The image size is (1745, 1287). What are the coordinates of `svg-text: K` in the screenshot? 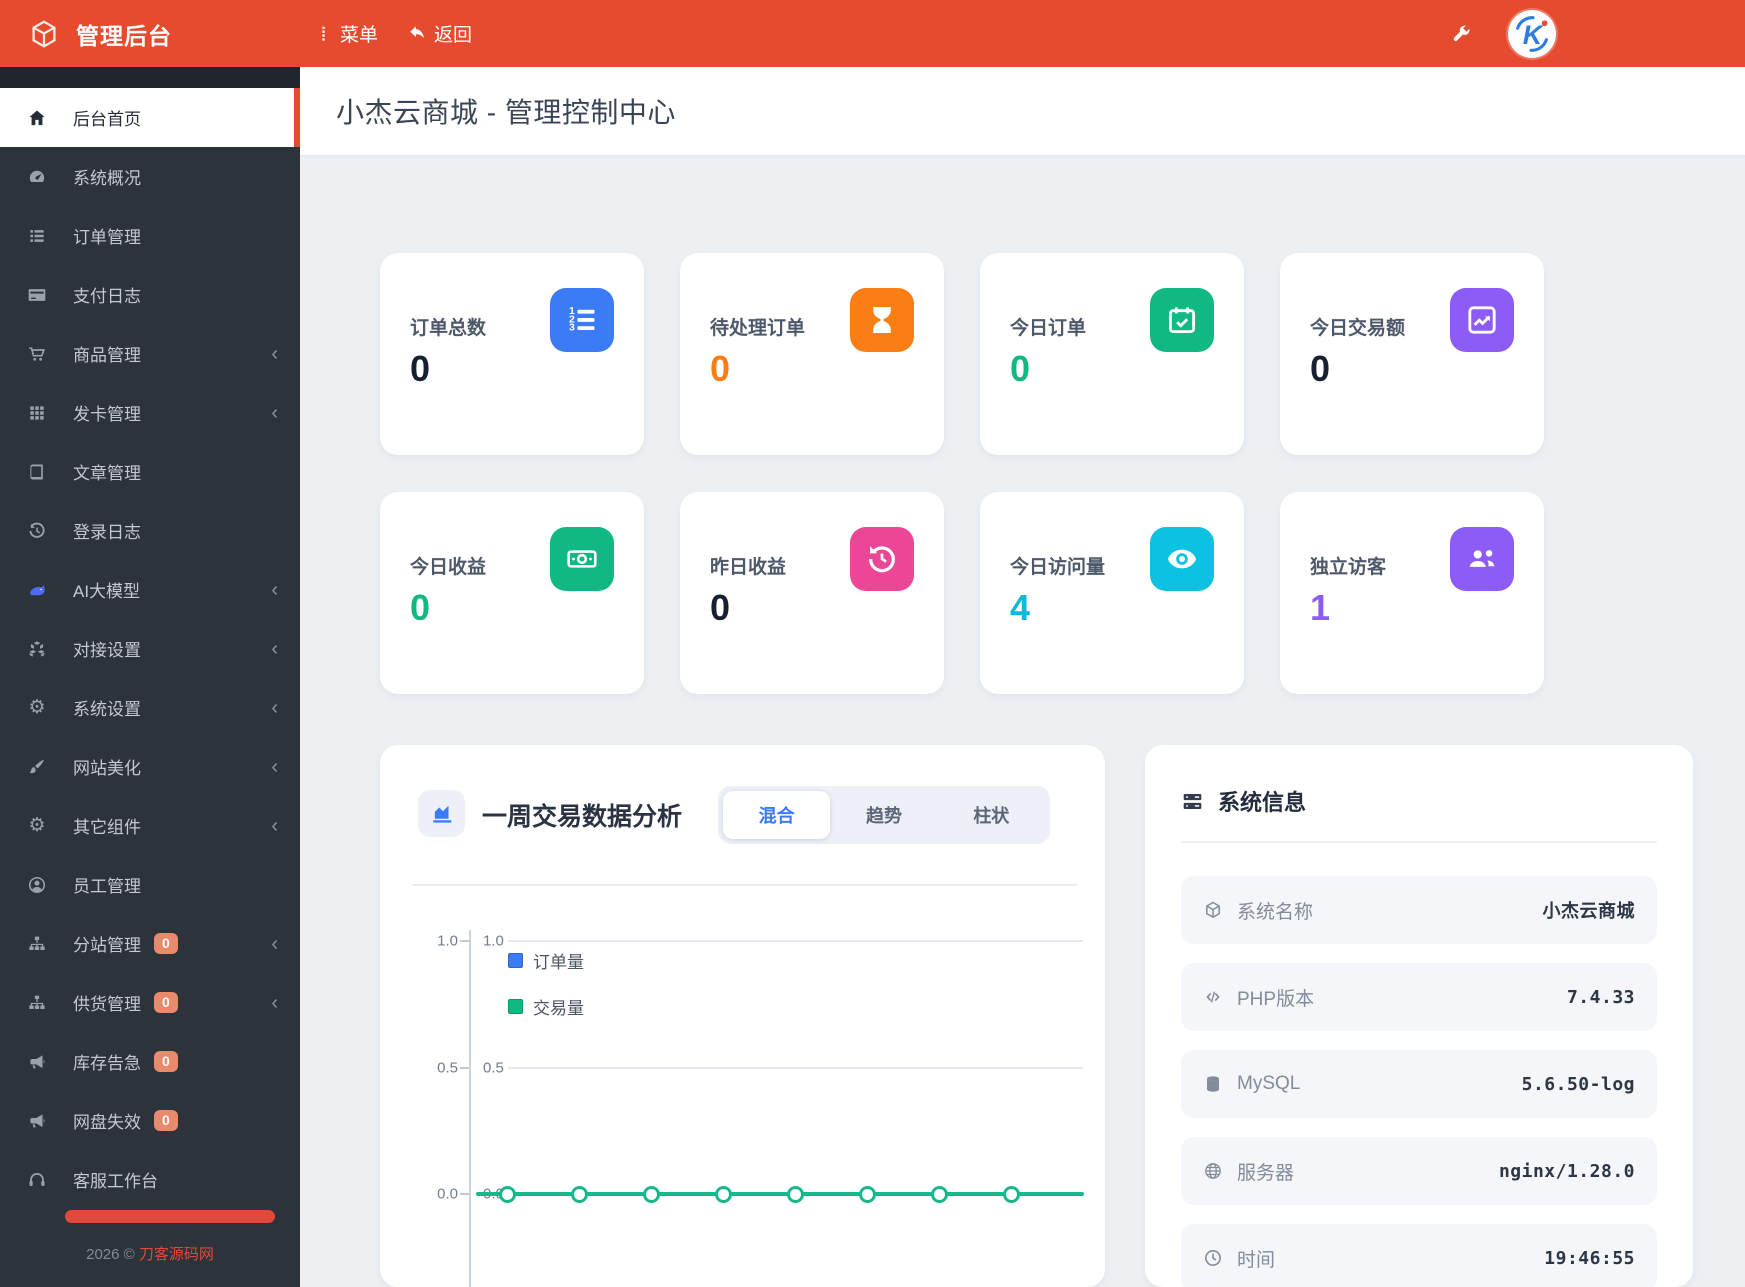 It's located at (1533, 34).